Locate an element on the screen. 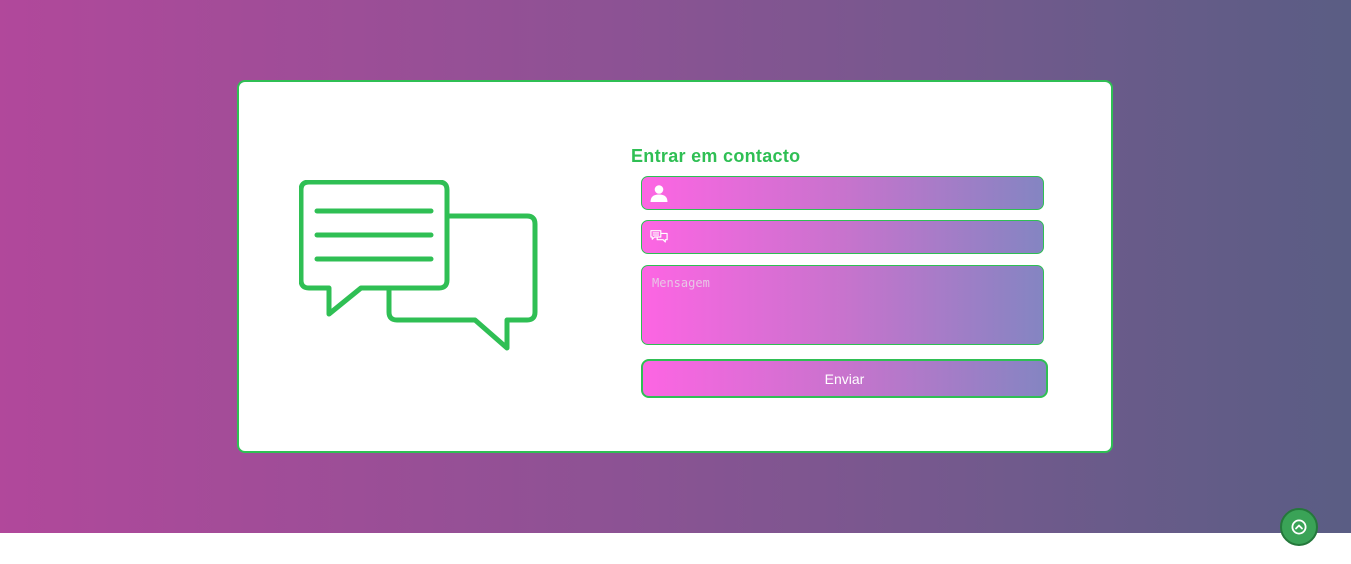 The height and width of the screenshot is (564, 1351). send-button: Enviar is located at coordinates (844, 378).